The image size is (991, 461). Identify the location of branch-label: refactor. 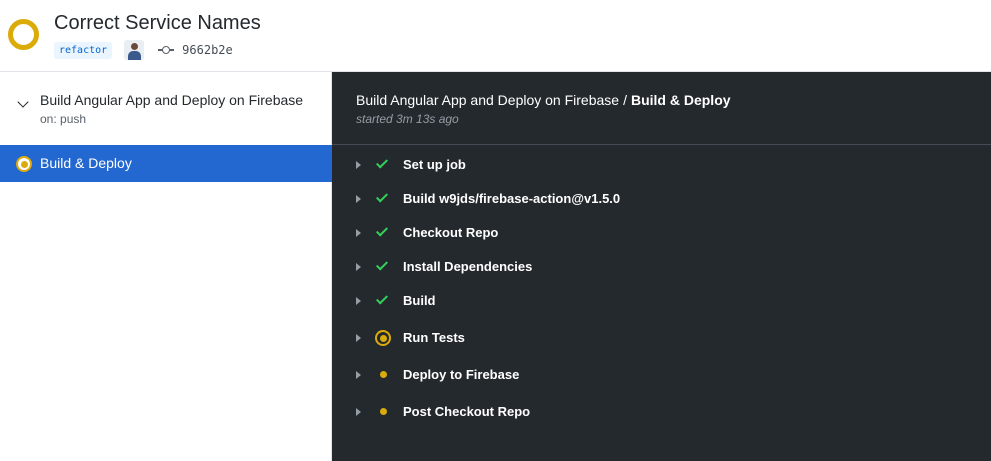
(83, 50).